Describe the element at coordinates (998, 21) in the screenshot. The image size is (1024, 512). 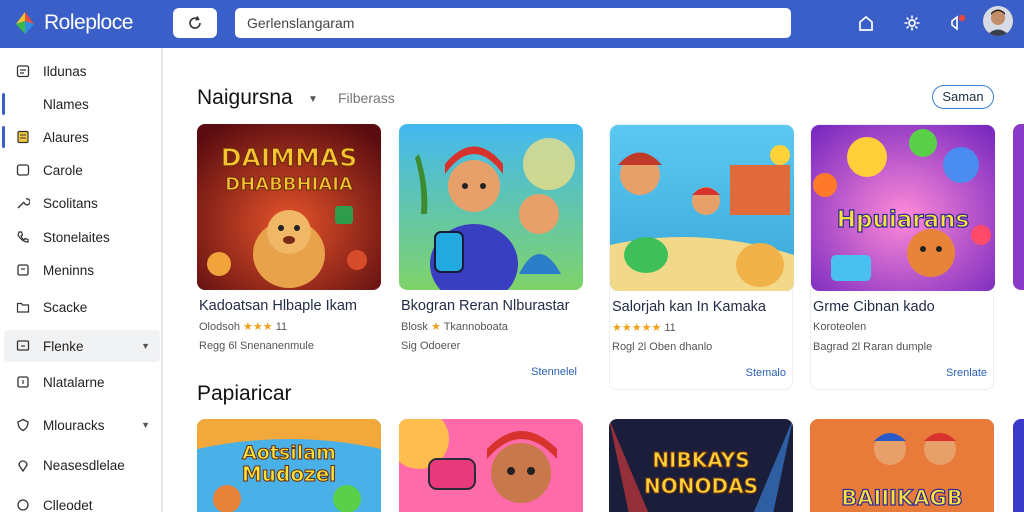
I see `user-avatar` at that location.